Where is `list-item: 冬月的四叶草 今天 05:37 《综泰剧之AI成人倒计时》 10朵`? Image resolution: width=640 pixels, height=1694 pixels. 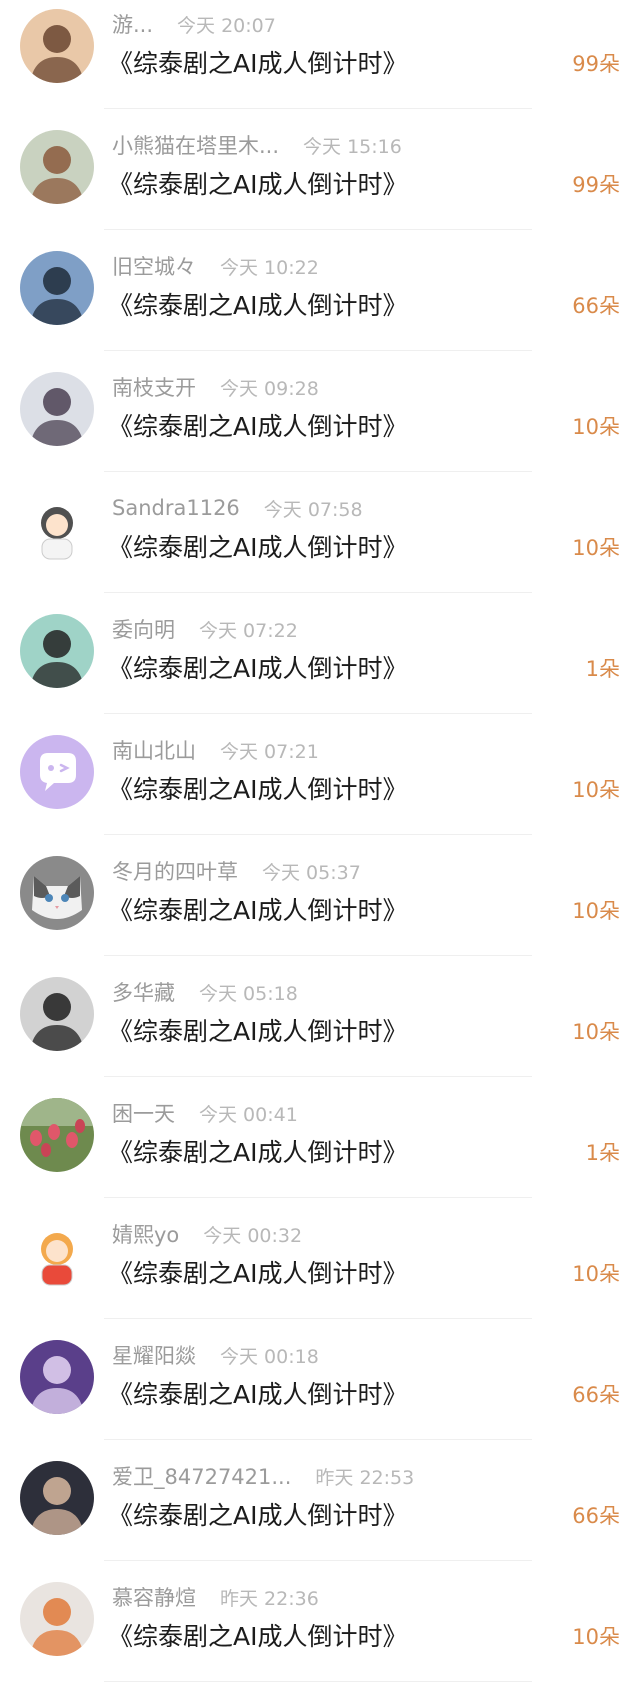
list-item: 冬月的四叶草 今天 05:37 《综泰剧之AI成人倒计时》 10朵 is located at coordinates (320, 907).